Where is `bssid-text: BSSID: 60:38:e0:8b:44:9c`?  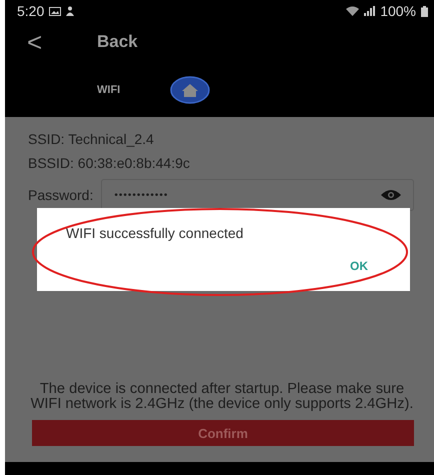 bssid-text: BSSID: 60:38:e0:8b:44:9c is located at coordinates (109, 163).